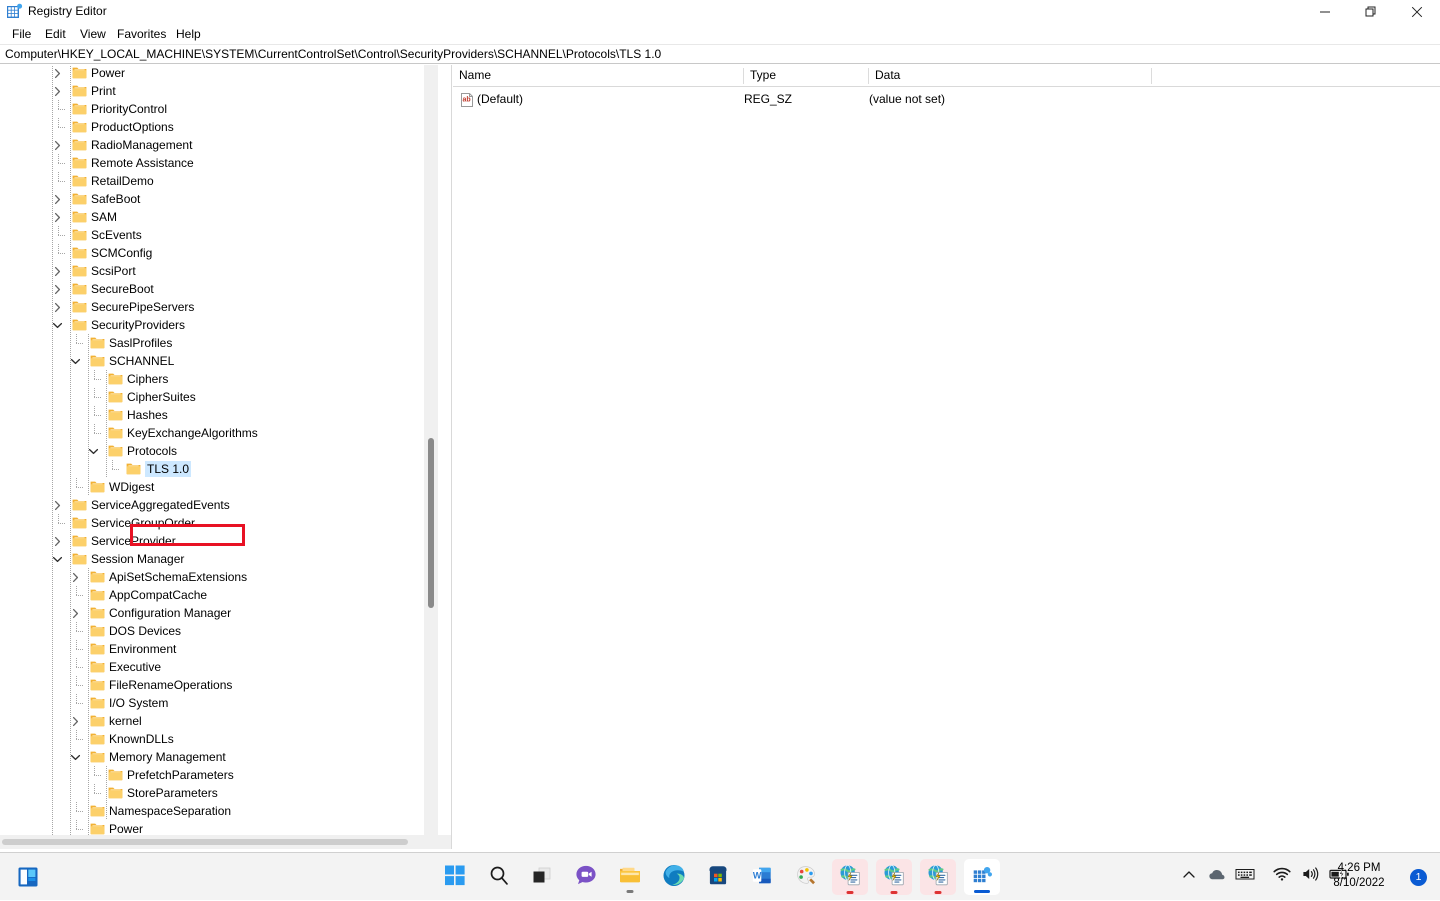 This screenshot has width=1440, height=901. I want to click on table-row: ab (Default) REG_SZ (value not set), so click(946, 99).